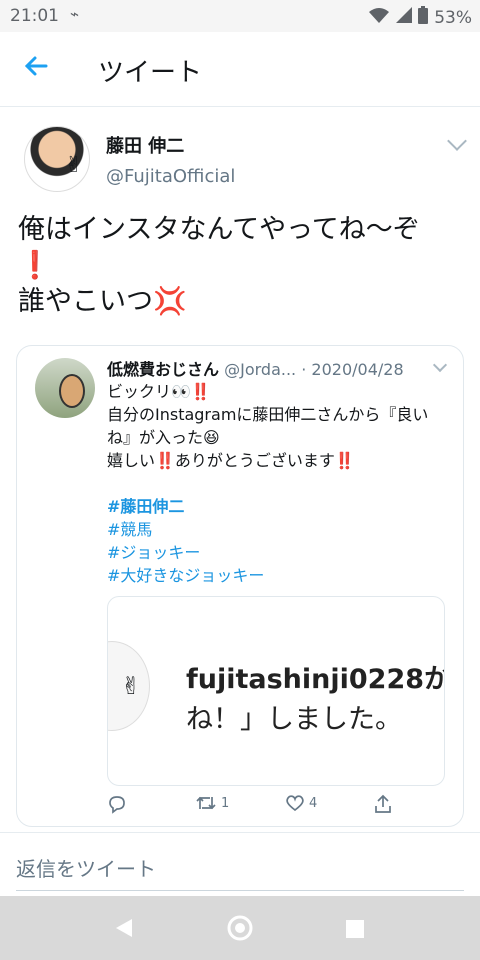 The image size is (480, 960). I want to click on quoted-line, so click(277, 483).